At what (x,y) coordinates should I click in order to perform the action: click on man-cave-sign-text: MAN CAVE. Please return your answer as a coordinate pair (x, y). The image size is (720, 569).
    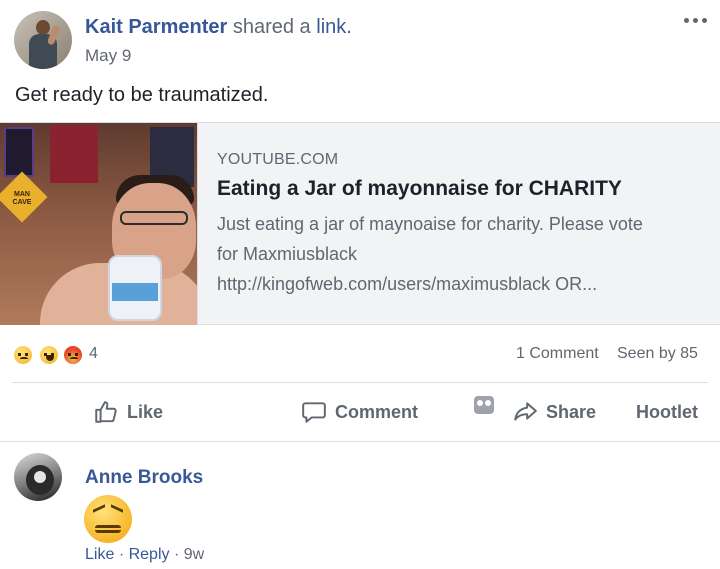
    Looking at the image, I should click on (22, 198).